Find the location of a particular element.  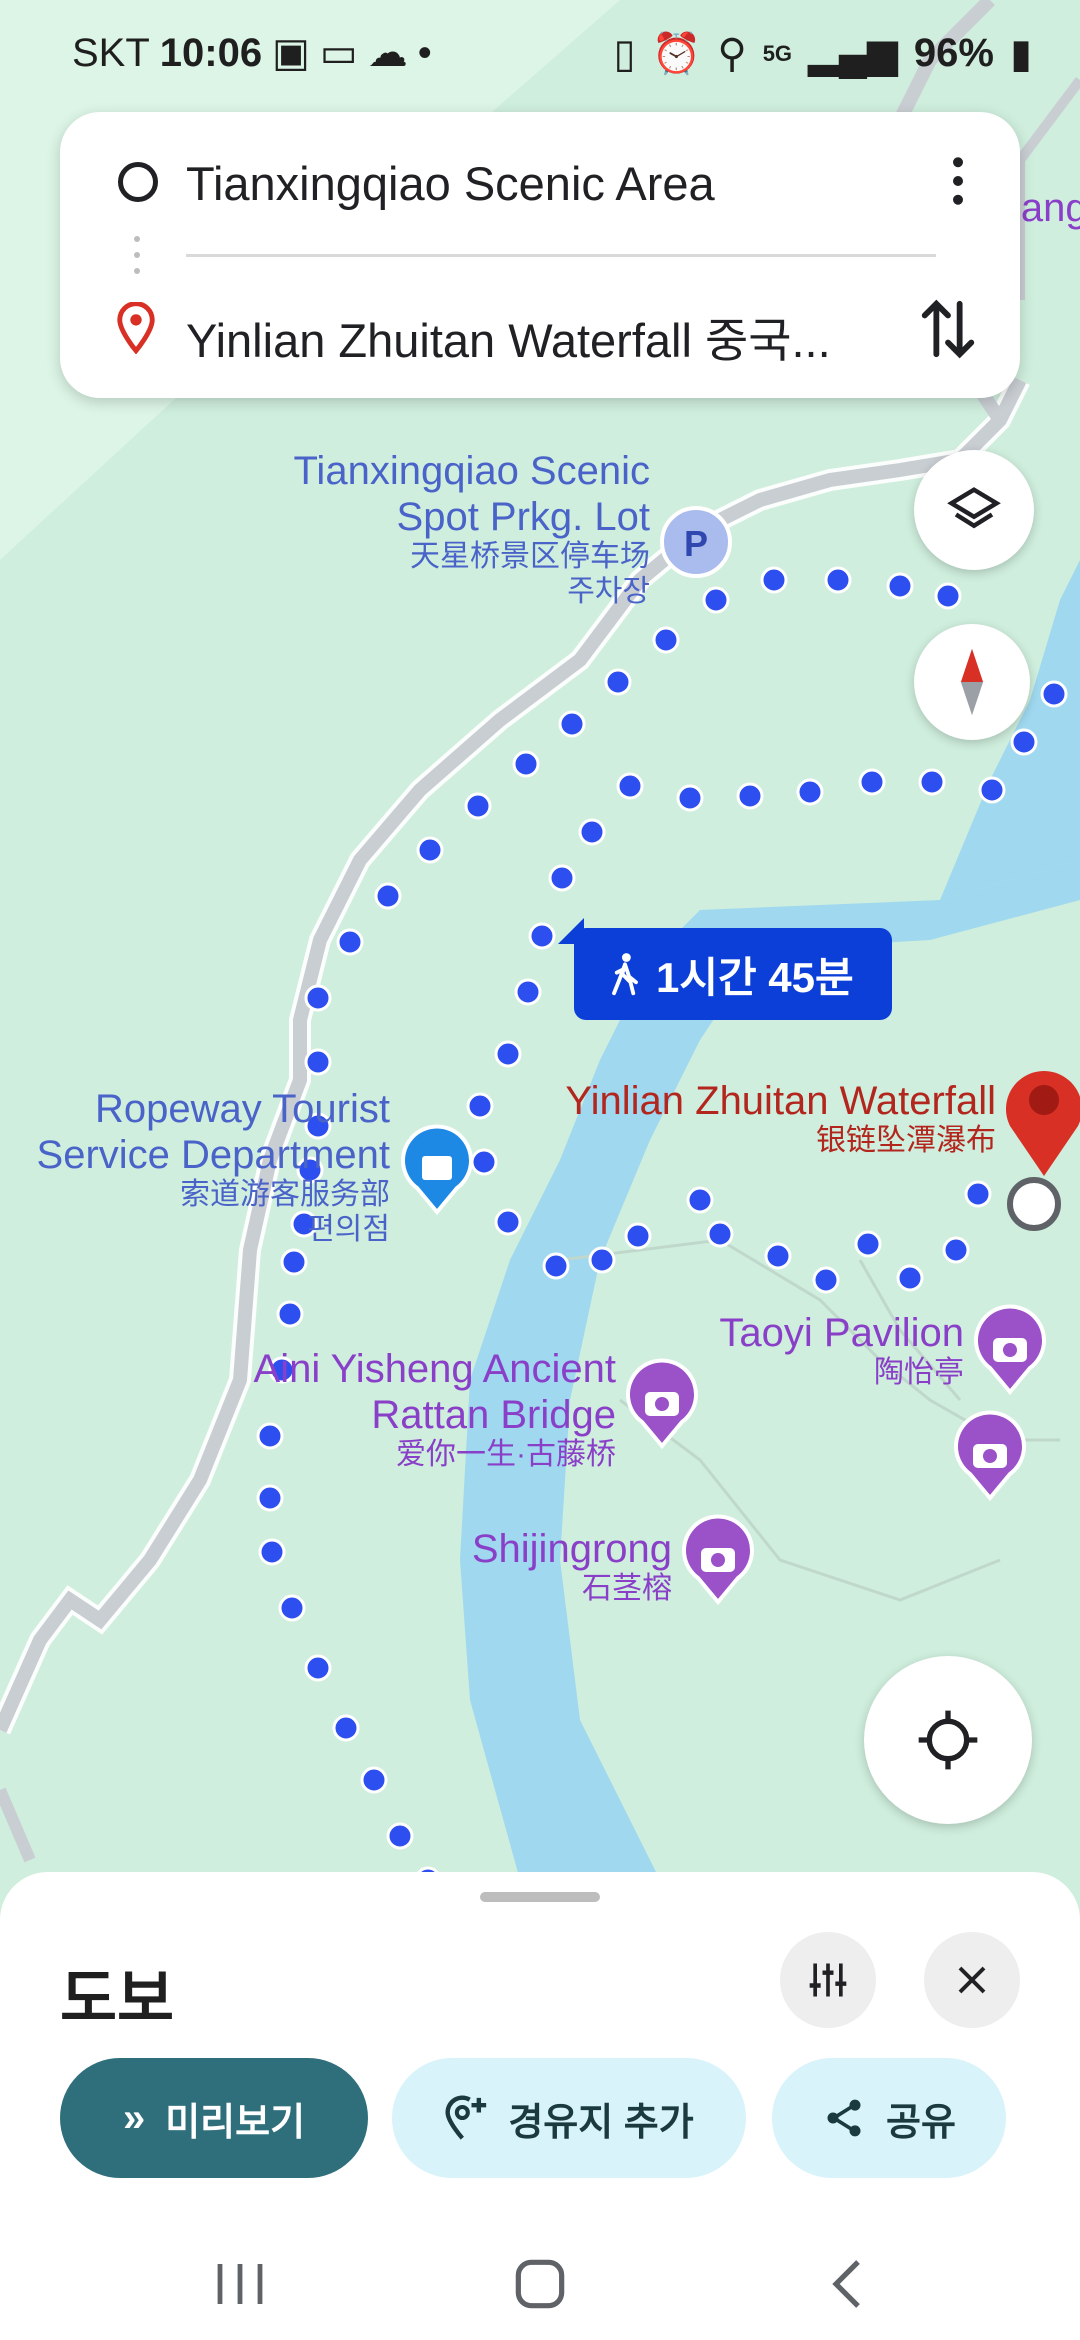

my-location-button is located at coordinates (948, 1740).